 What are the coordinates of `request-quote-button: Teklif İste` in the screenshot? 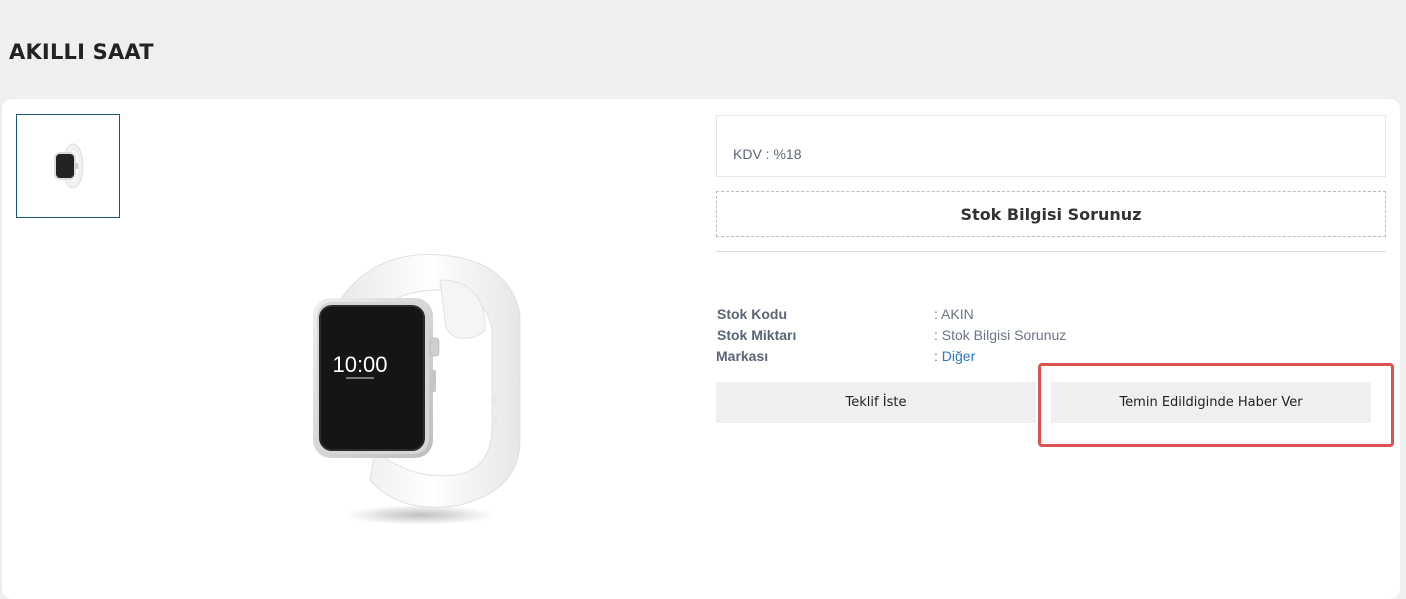 It's located at (876, 402).